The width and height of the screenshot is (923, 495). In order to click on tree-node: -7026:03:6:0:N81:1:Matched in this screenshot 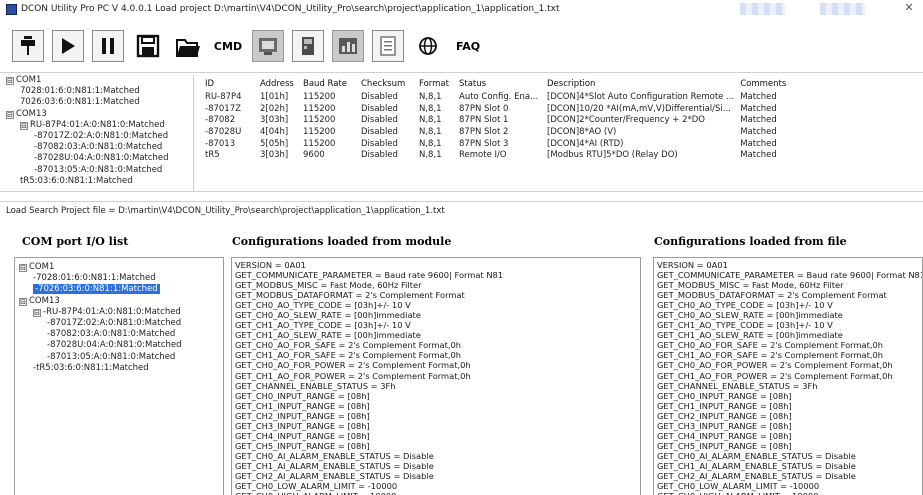, I will do `click(100, 289)`.